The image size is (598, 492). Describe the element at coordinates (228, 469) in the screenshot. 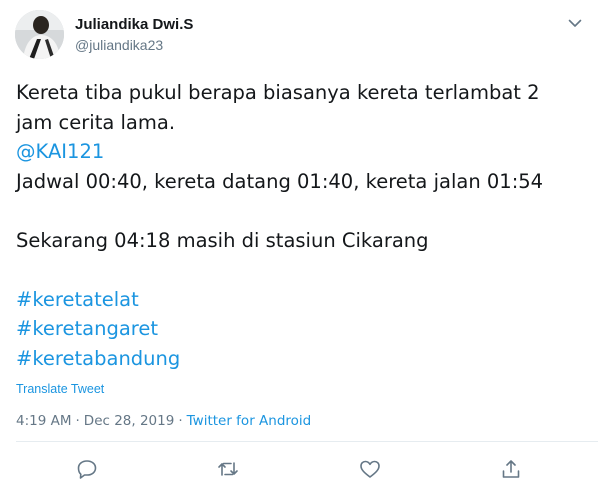

I see `retweet-icon` at that location.